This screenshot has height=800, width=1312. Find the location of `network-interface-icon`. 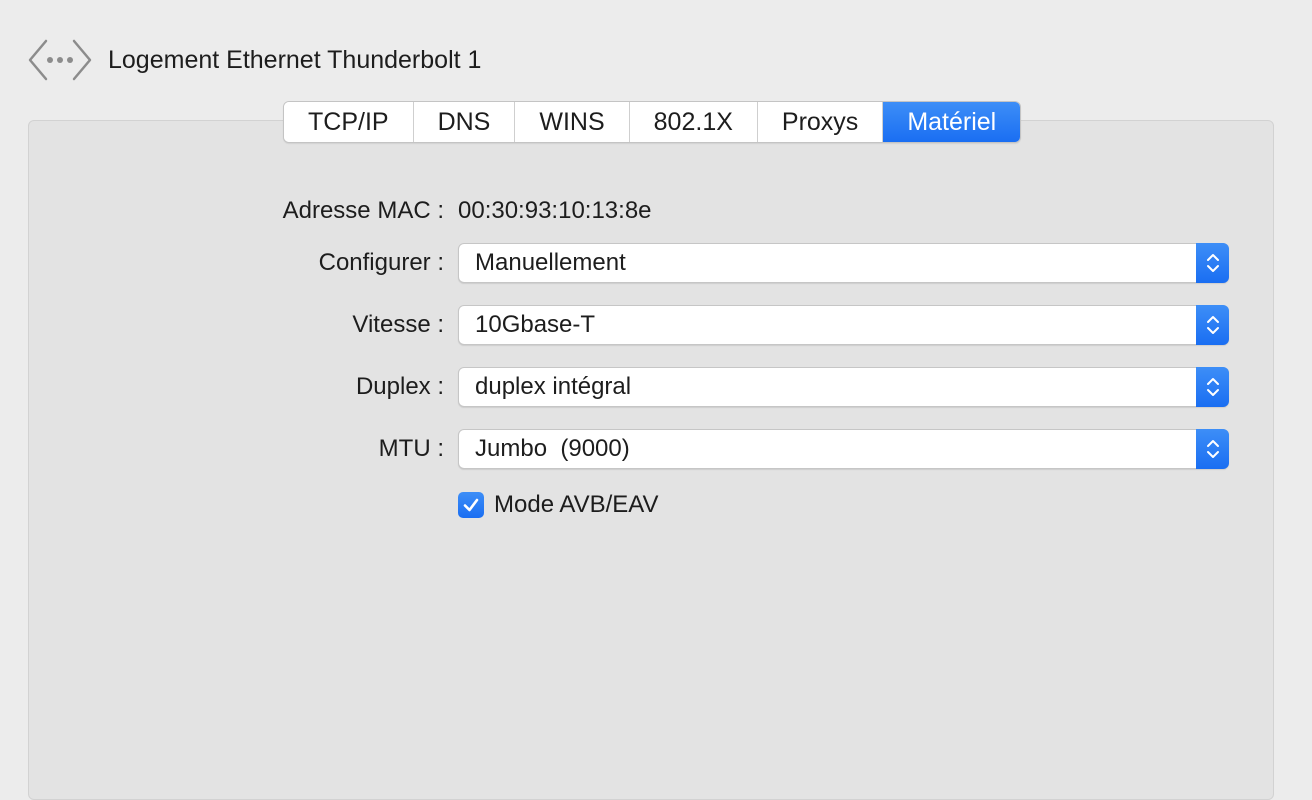

network-interface-icon is located at coordinates (60, 60).